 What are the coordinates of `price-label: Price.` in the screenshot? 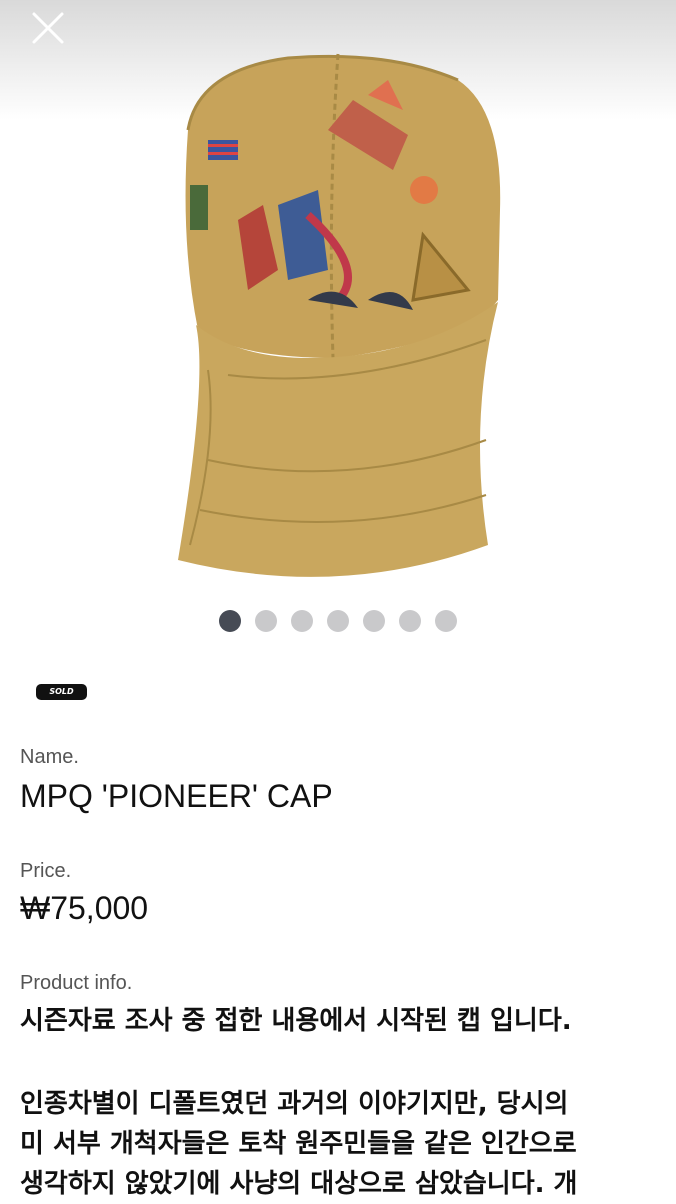 It's located at (46, 871).